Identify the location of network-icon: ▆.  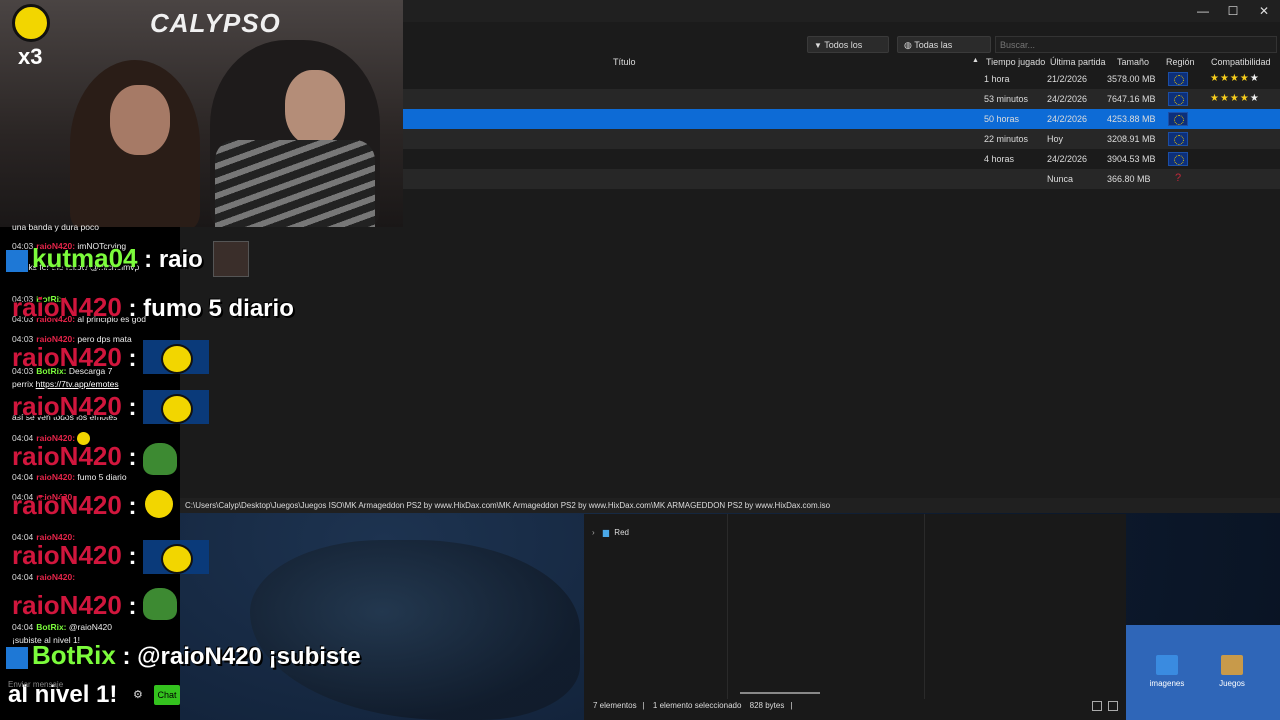
(606, 532).